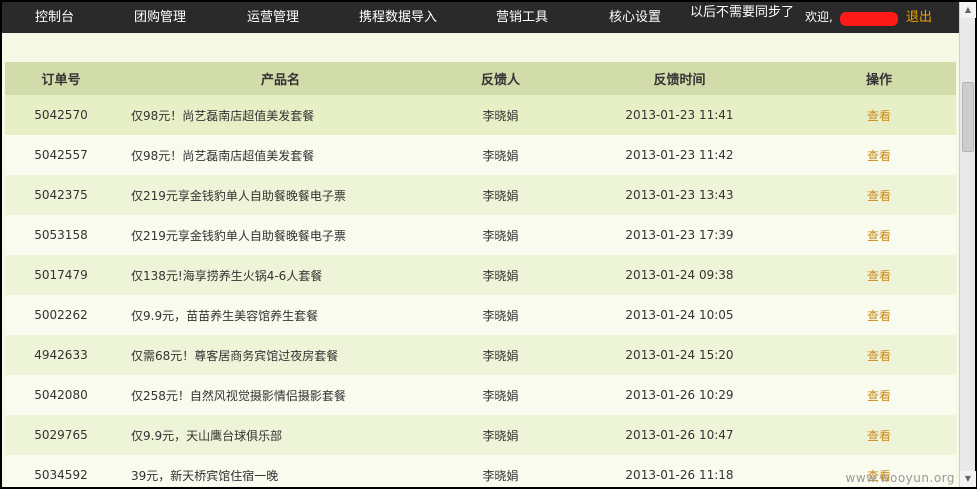 This screenshot has height=489, width=977. I want to click on product-name-cell: 仅需68元！尊客居商务宾馆过夜房套餐, so click(235, 355).